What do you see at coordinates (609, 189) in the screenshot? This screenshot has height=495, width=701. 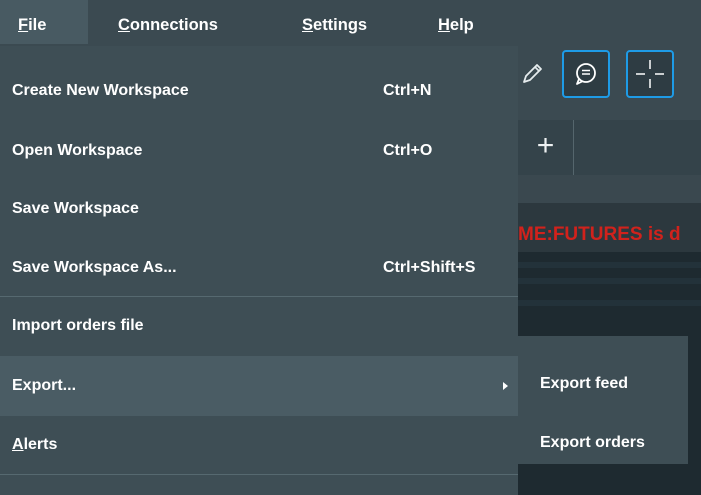 I see `sub-header-bar` at bounding box center [609, 189].